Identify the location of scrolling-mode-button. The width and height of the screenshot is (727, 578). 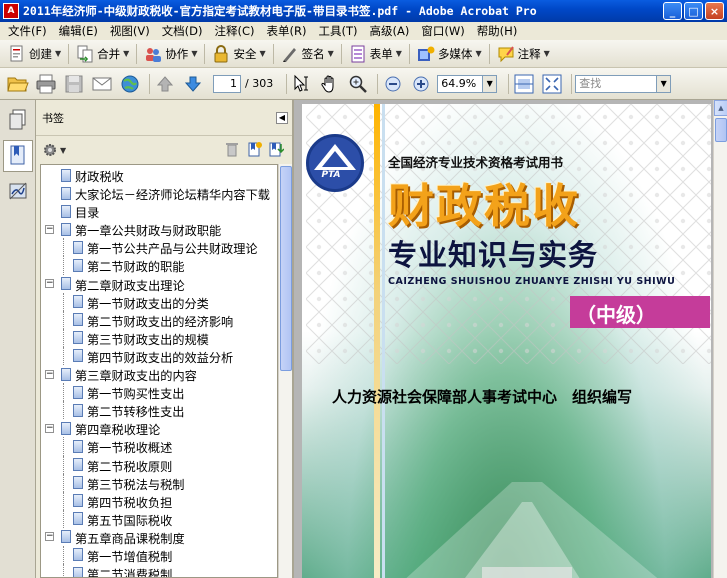
(524, 84).